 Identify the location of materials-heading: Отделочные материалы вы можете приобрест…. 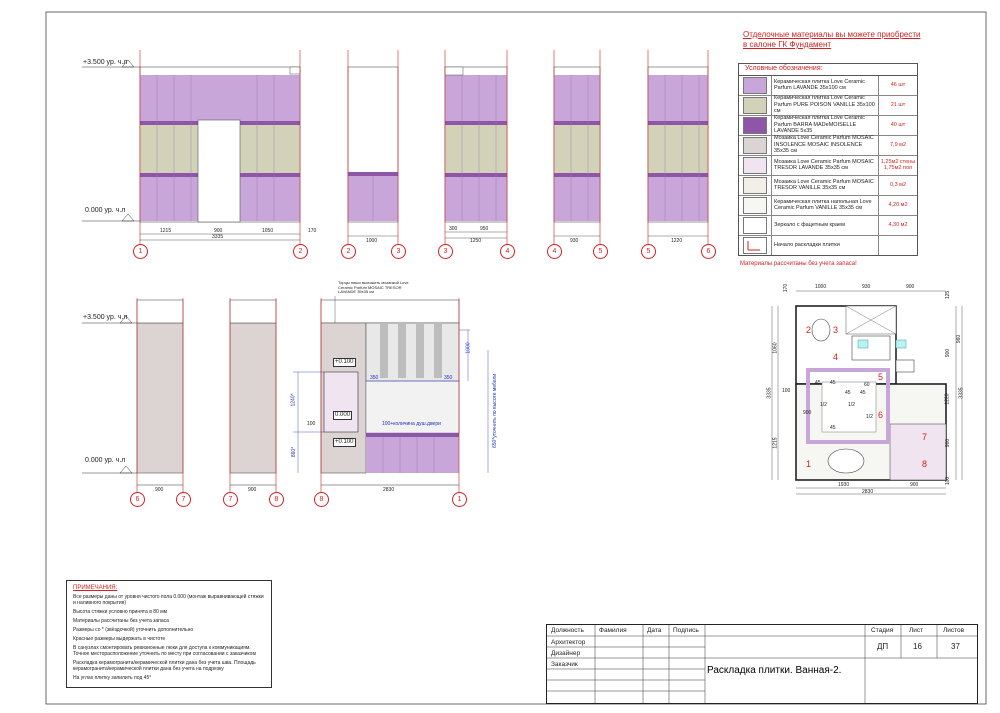
(832, 40).